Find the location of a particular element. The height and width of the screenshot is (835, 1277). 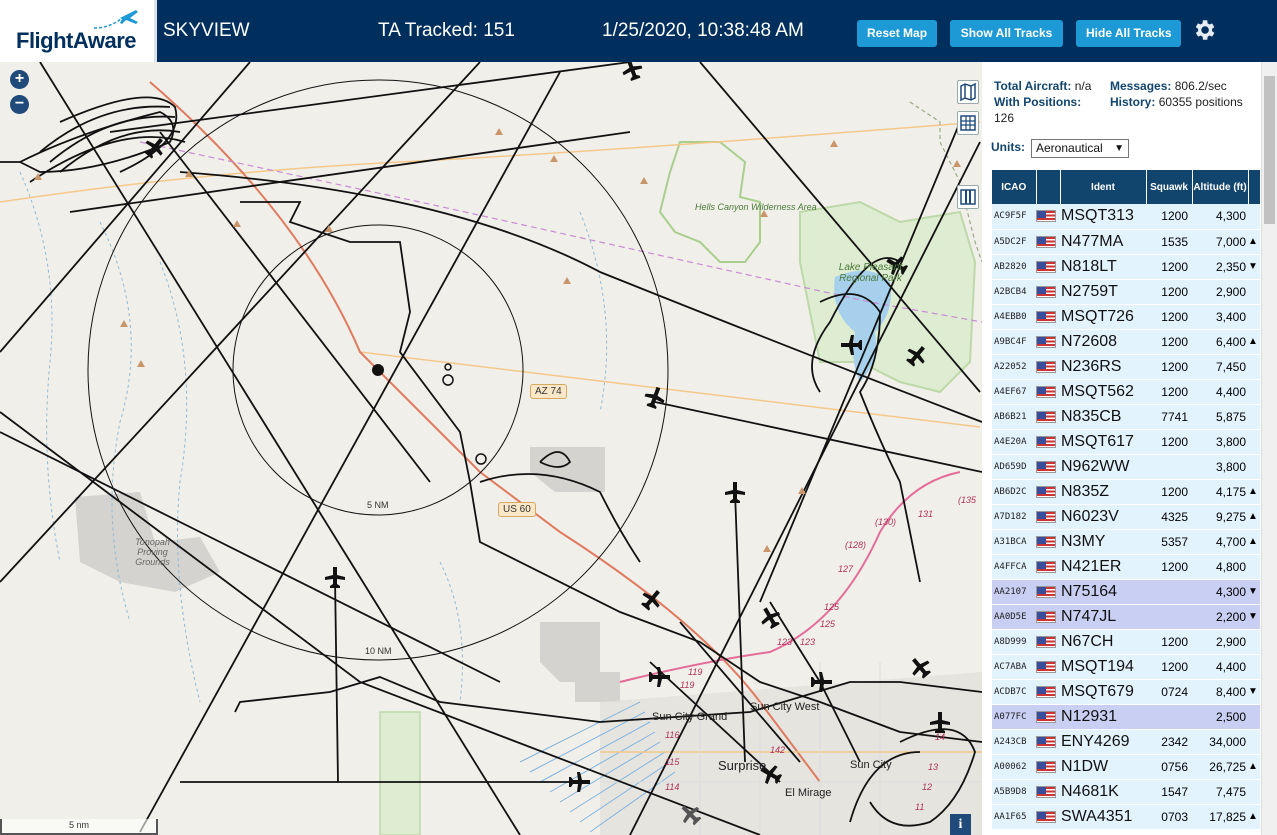

table-row: AC9F5F MSQT313 1200 4,300 is located at coordinates (1126, 217).